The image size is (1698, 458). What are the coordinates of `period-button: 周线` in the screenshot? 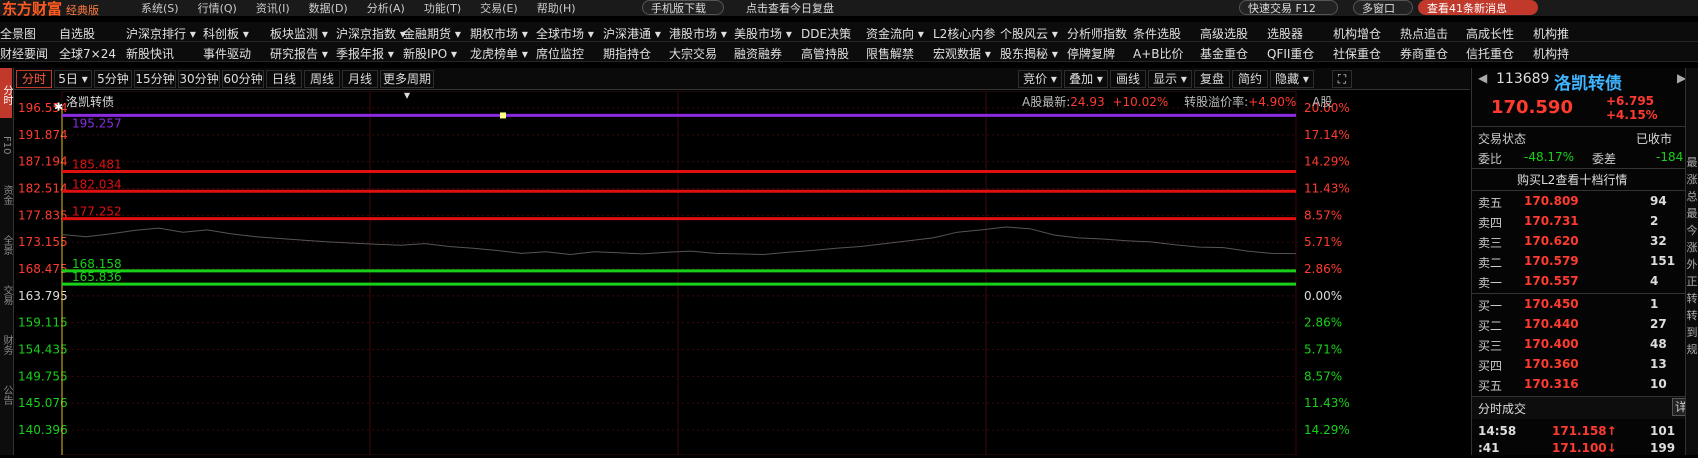 It's located at (322, 79).